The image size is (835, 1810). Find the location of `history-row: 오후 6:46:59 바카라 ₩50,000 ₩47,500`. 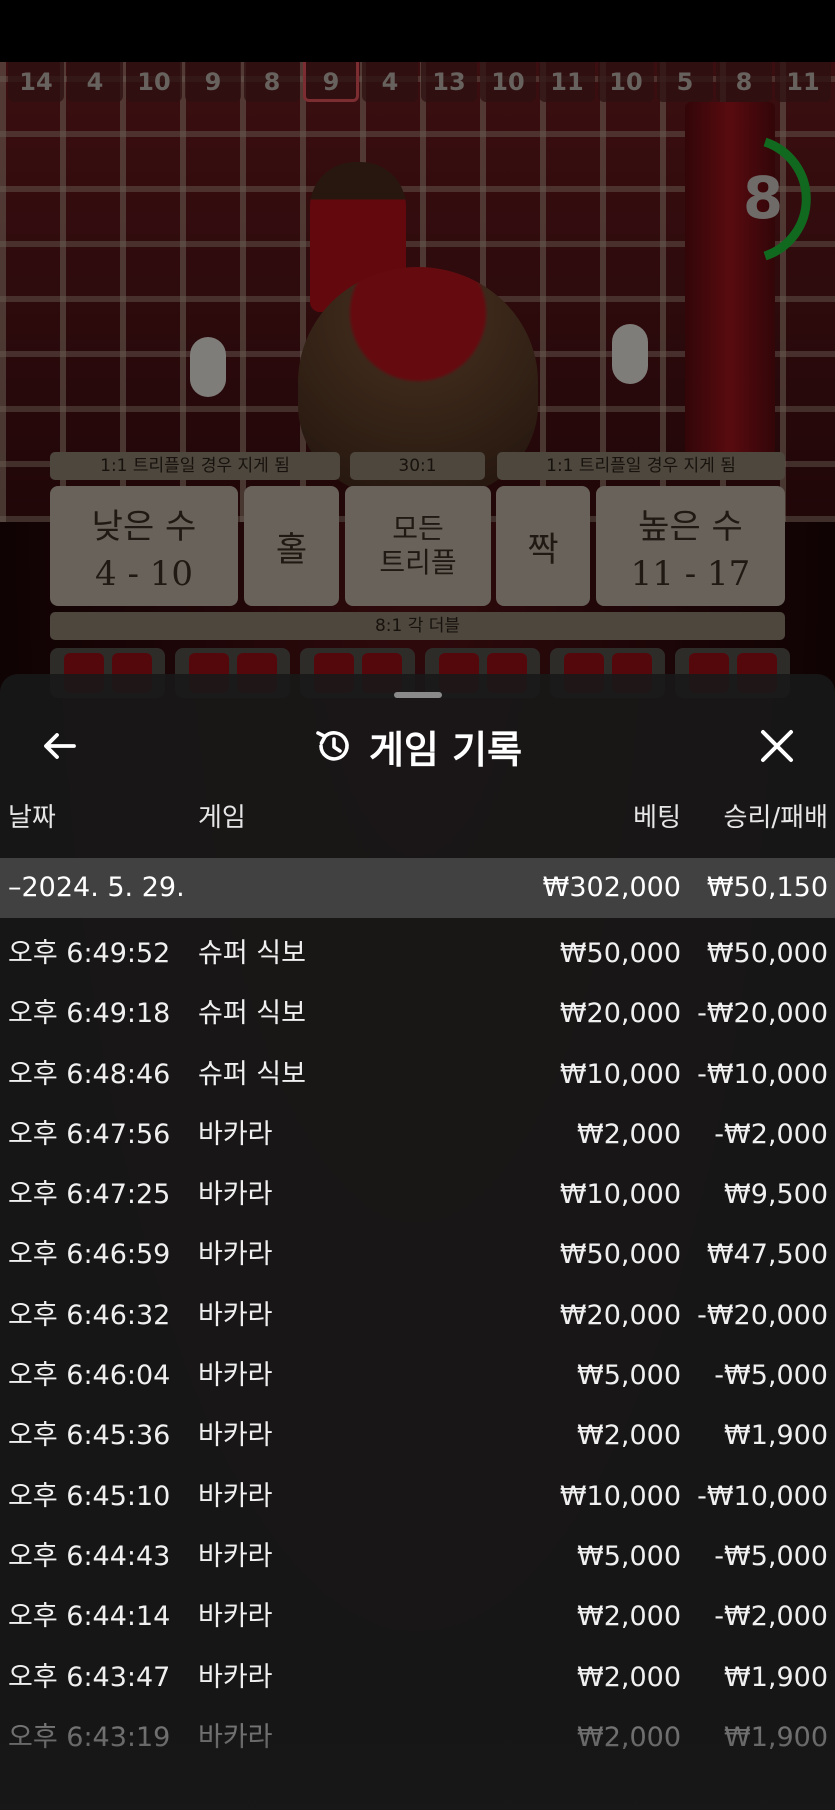

history-row: 오후 6:46:59 바카라 ₩50,000 ₩47,500 is located at coordinates (417, 1255).